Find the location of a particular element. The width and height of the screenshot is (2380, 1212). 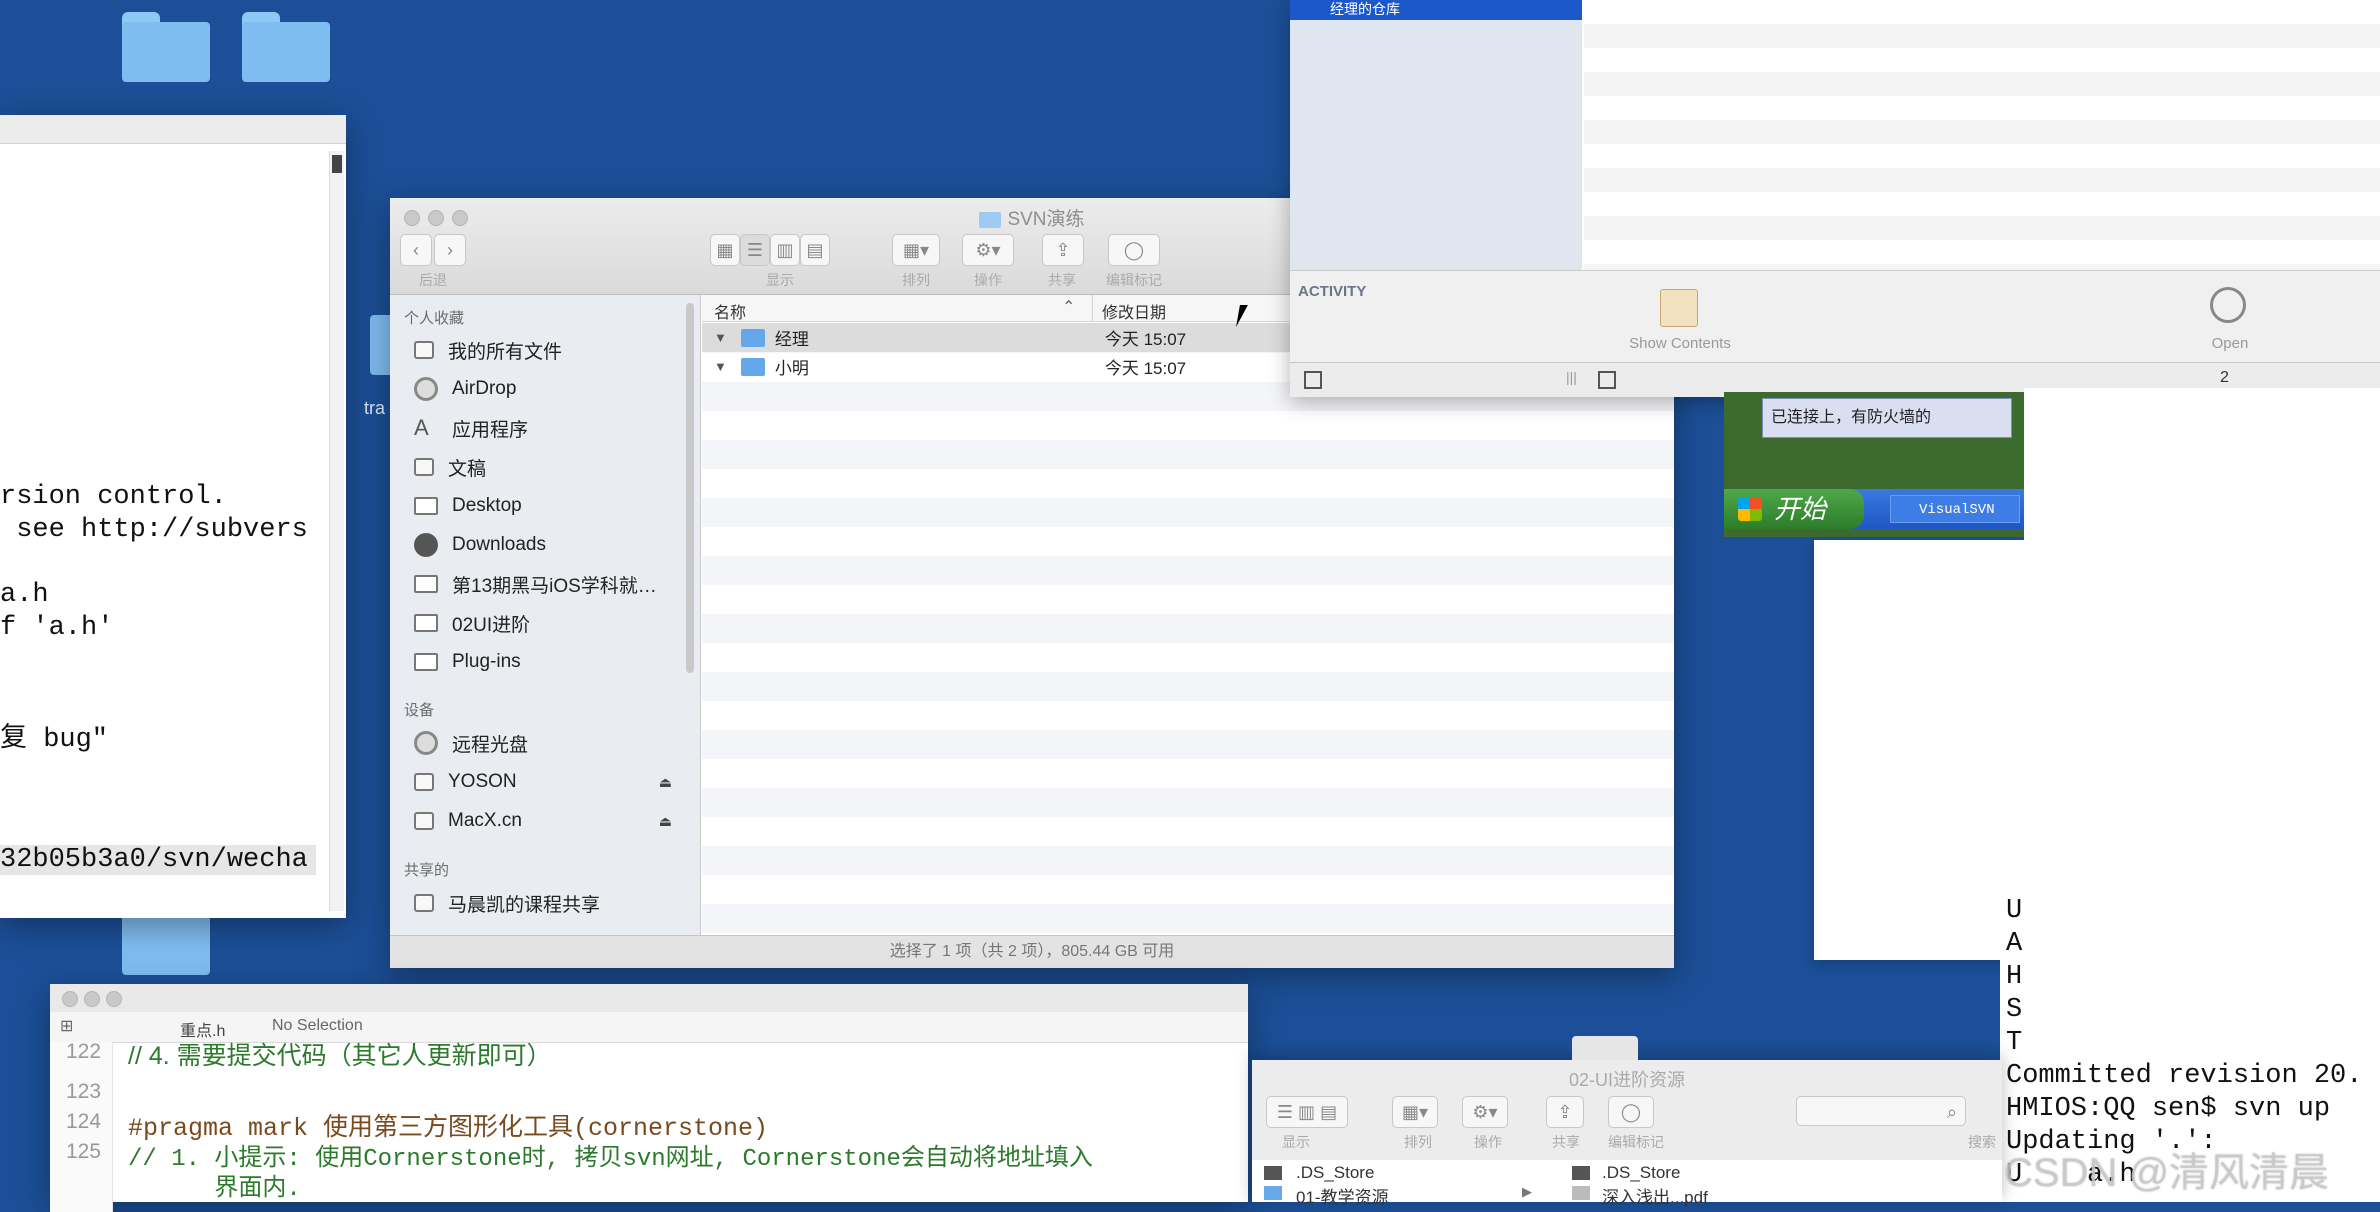

file-name: 深入浅出...pdf is located at coordinates (1655, 1195).